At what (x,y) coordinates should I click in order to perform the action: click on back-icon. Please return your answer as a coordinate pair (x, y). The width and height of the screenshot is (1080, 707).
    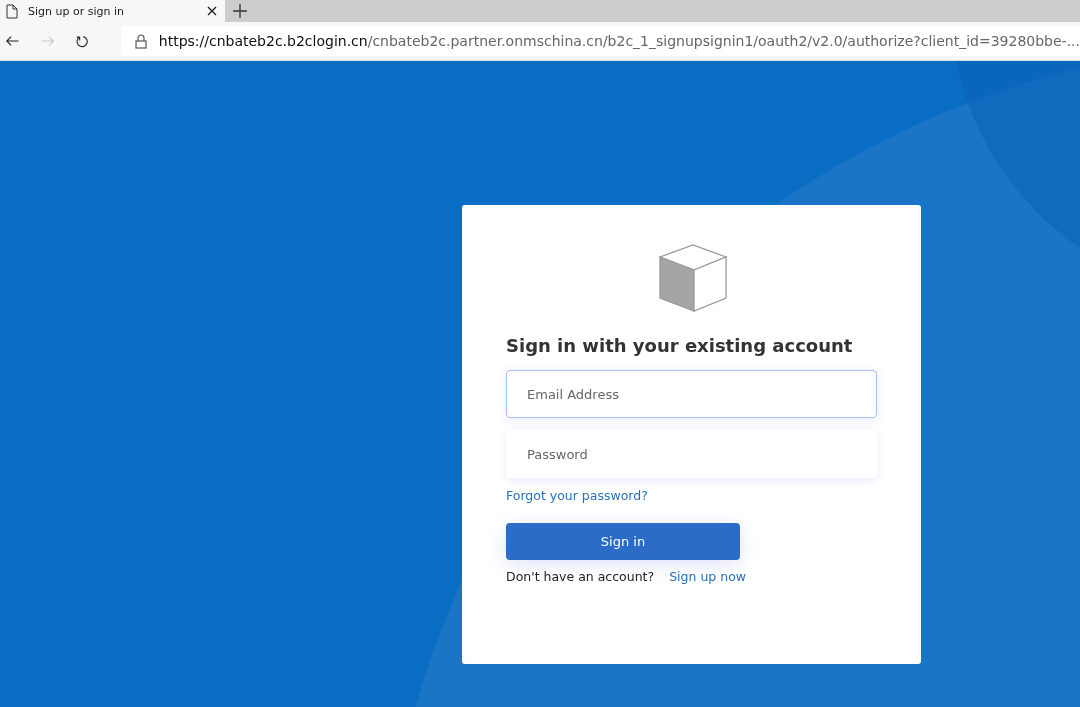
    Looking at the image, I should click on (13, 41).